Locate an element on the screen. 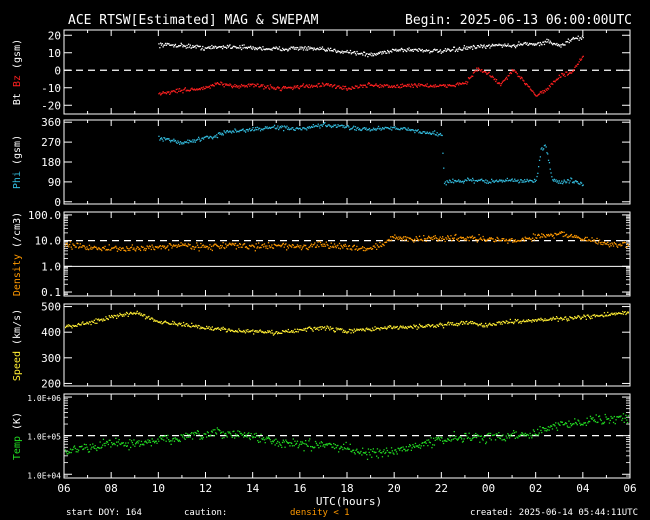 This screenshot has height=520, width=650. y-tick-label: 0 is located at coordinates (57, 70).